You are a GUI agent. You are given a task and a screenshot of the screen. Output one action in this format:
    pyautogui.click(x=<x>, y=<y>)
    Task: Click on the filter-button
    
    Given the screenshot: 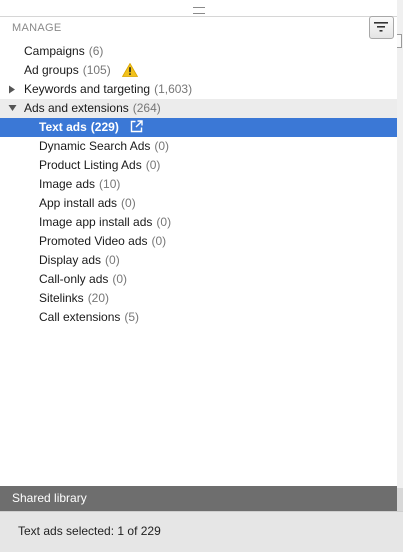 What is the action you would take?
    pyautogui.click(x=381, y=27)
    